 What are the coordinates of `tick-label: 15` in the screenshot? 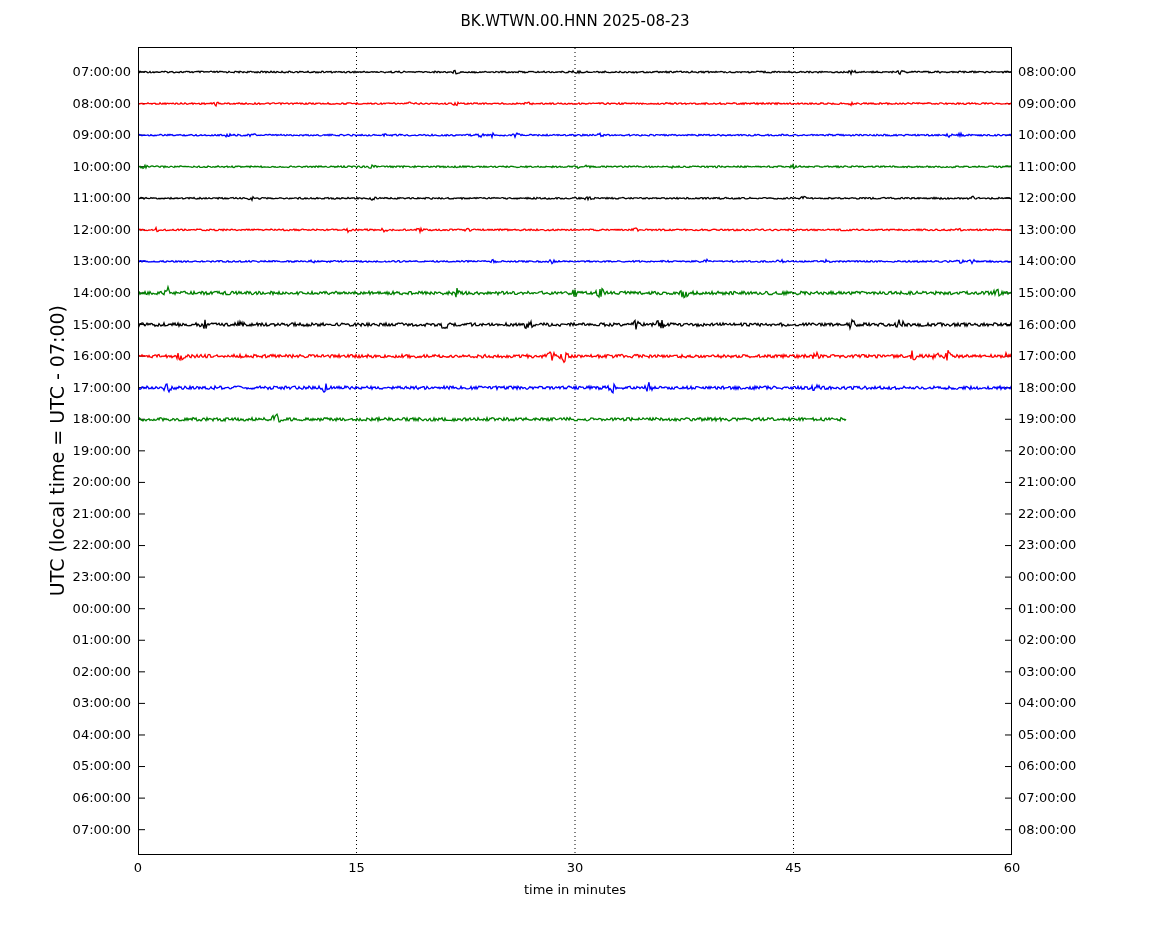 It's located at (356, 868).